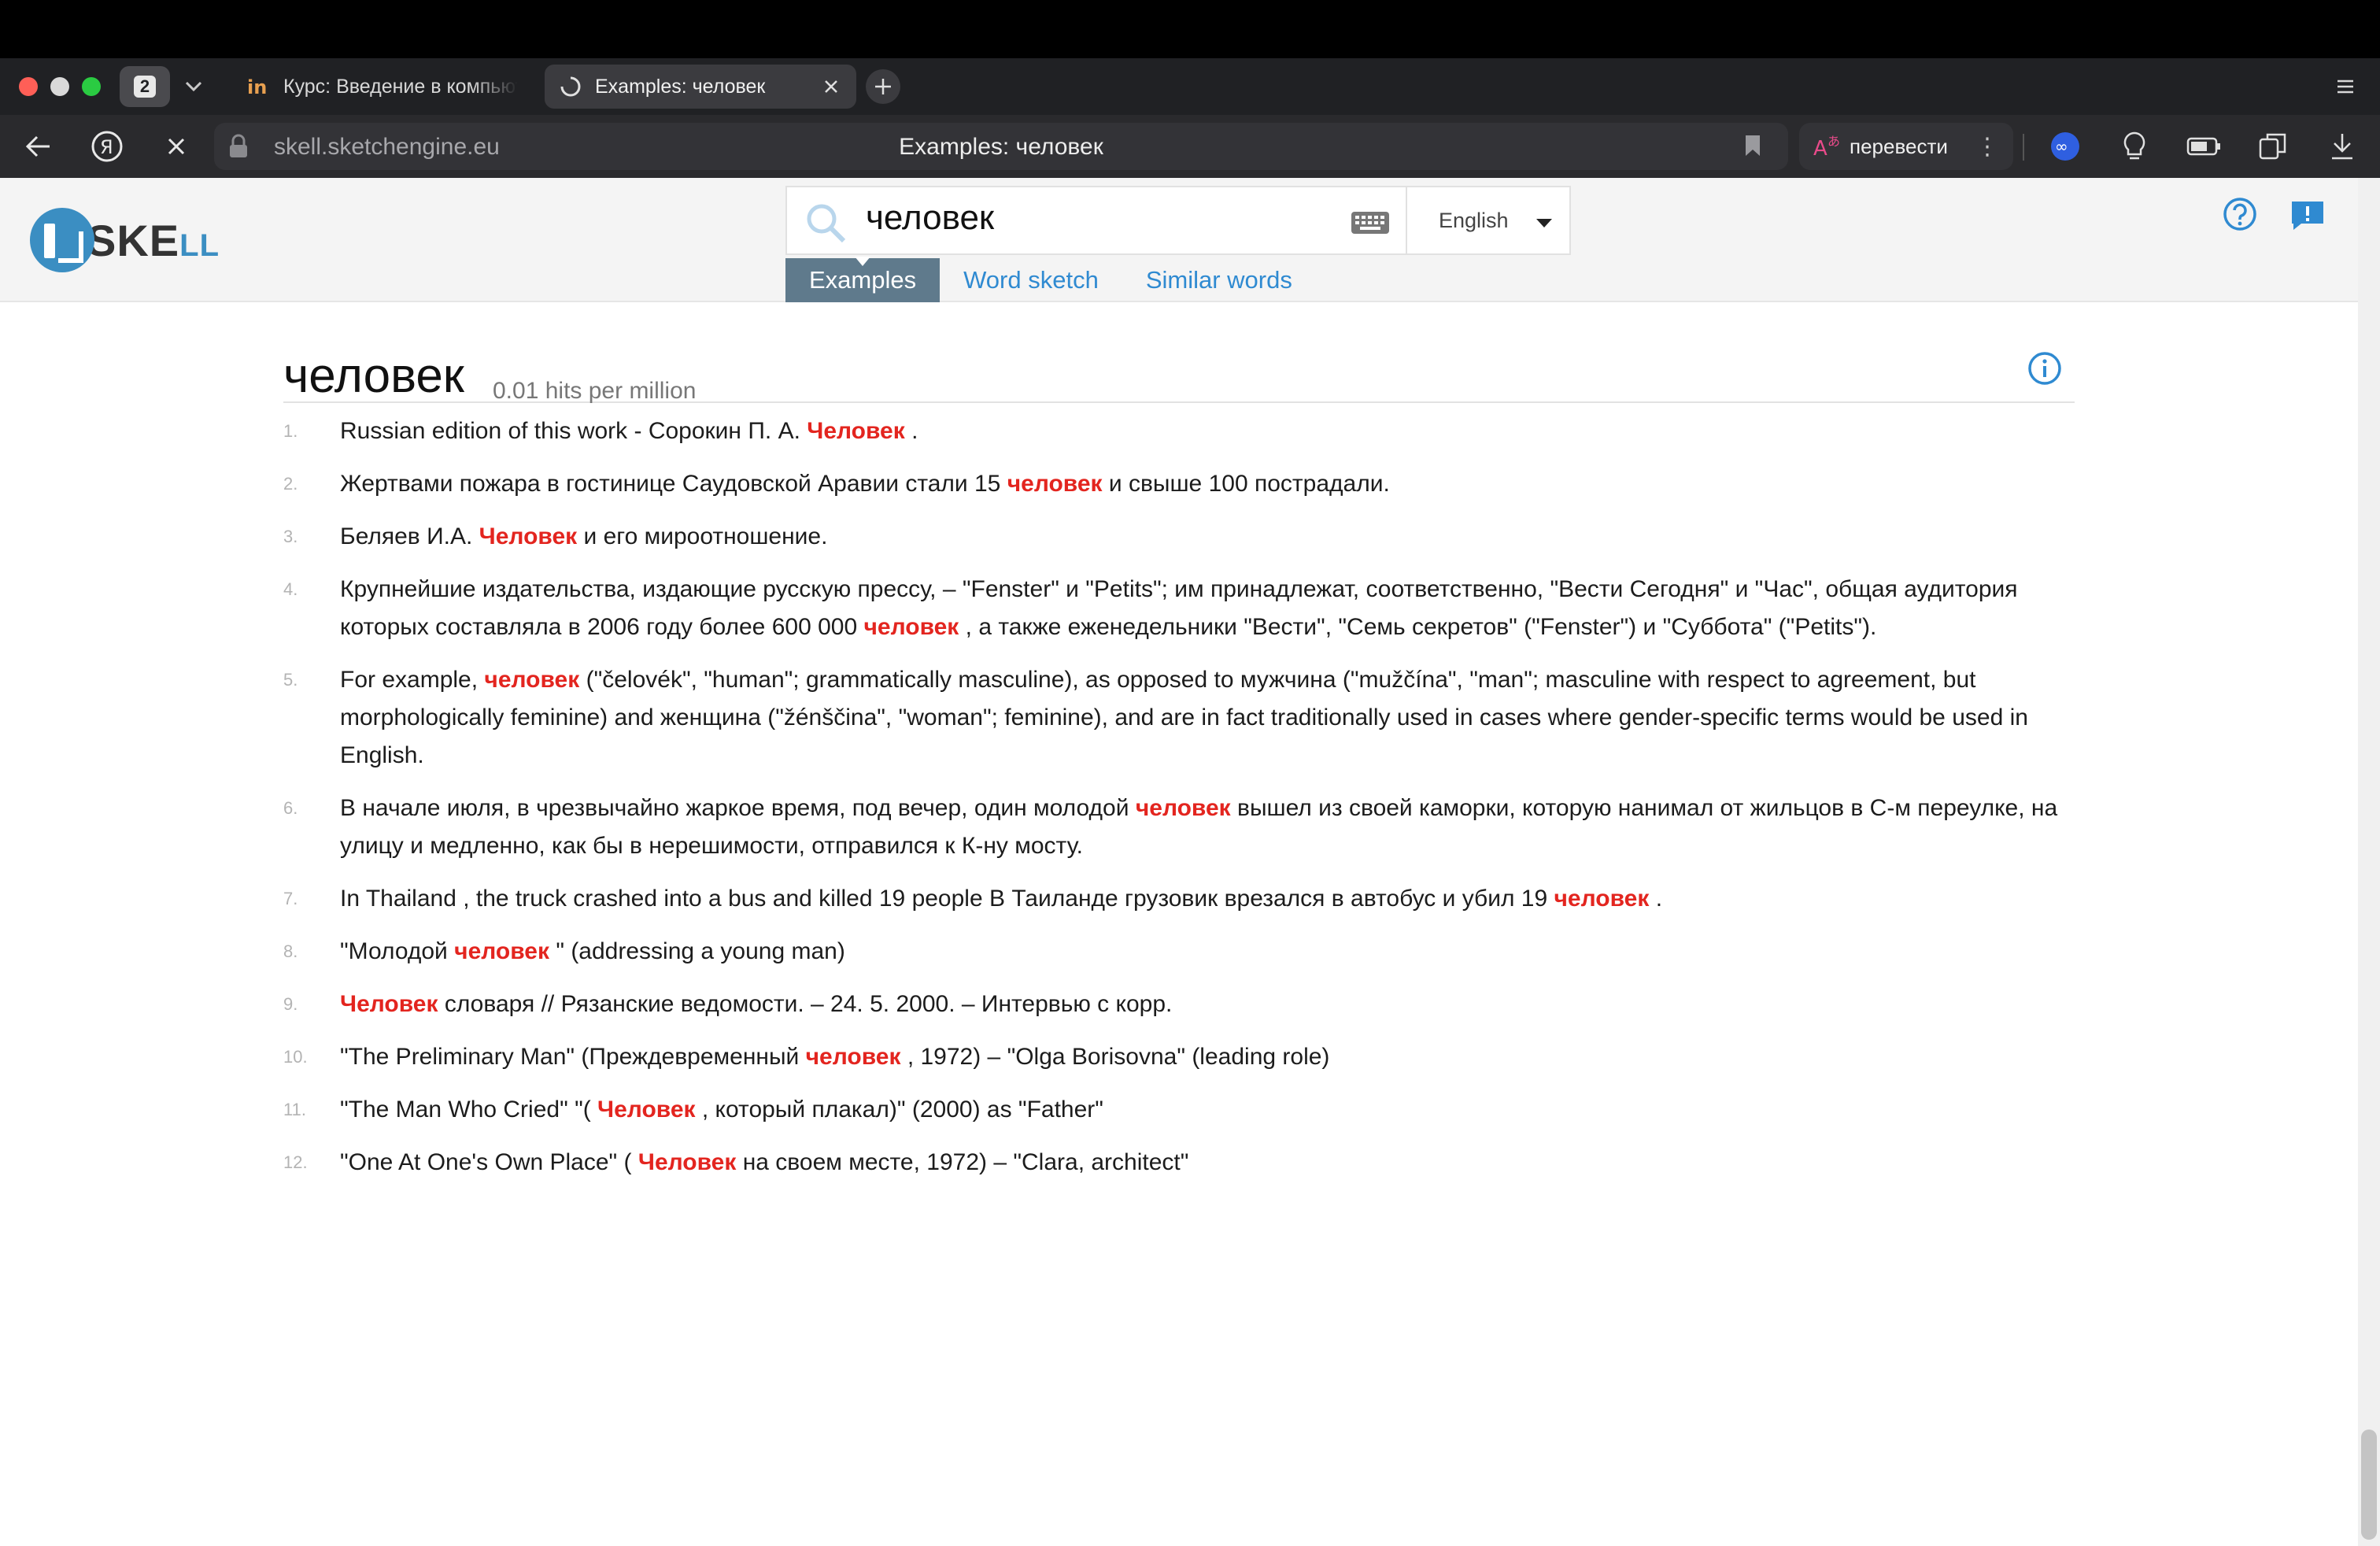 This screenshot has width=2380, height=1546. Describe the element at coordinates (145, 86) in the screenshot. I see `tab-counter-button: 2` at that location.